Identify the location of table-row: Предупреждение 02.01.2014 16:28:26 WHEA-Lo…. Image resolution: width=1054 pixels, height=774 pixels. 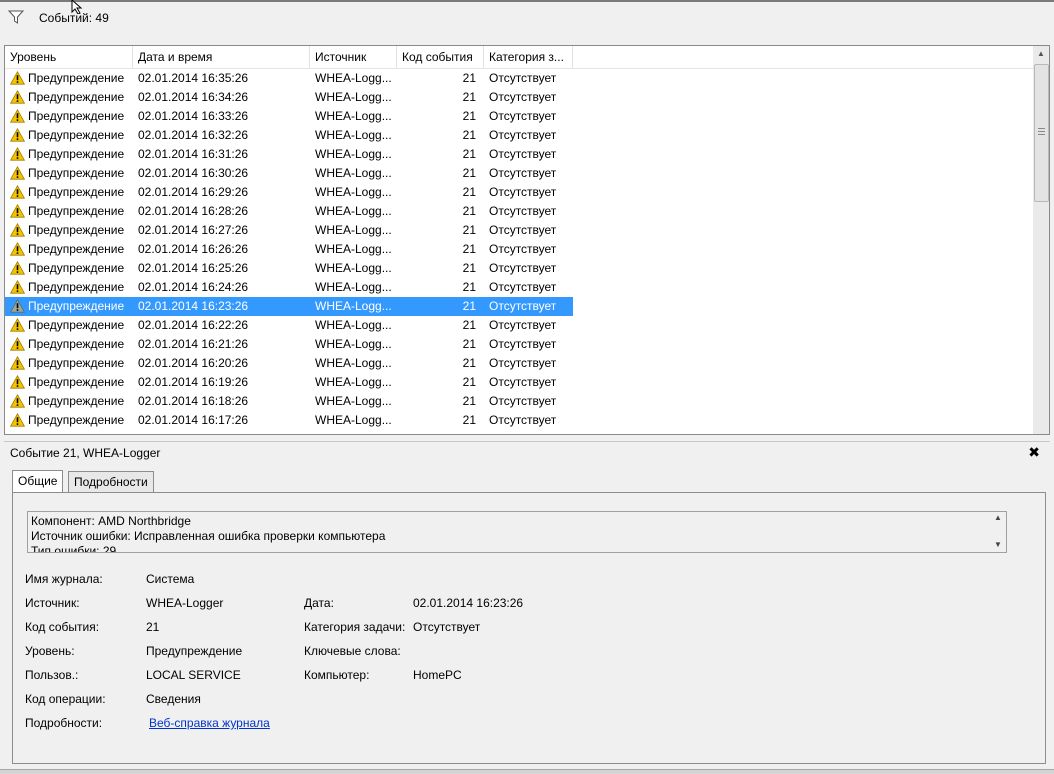
(289, 211).